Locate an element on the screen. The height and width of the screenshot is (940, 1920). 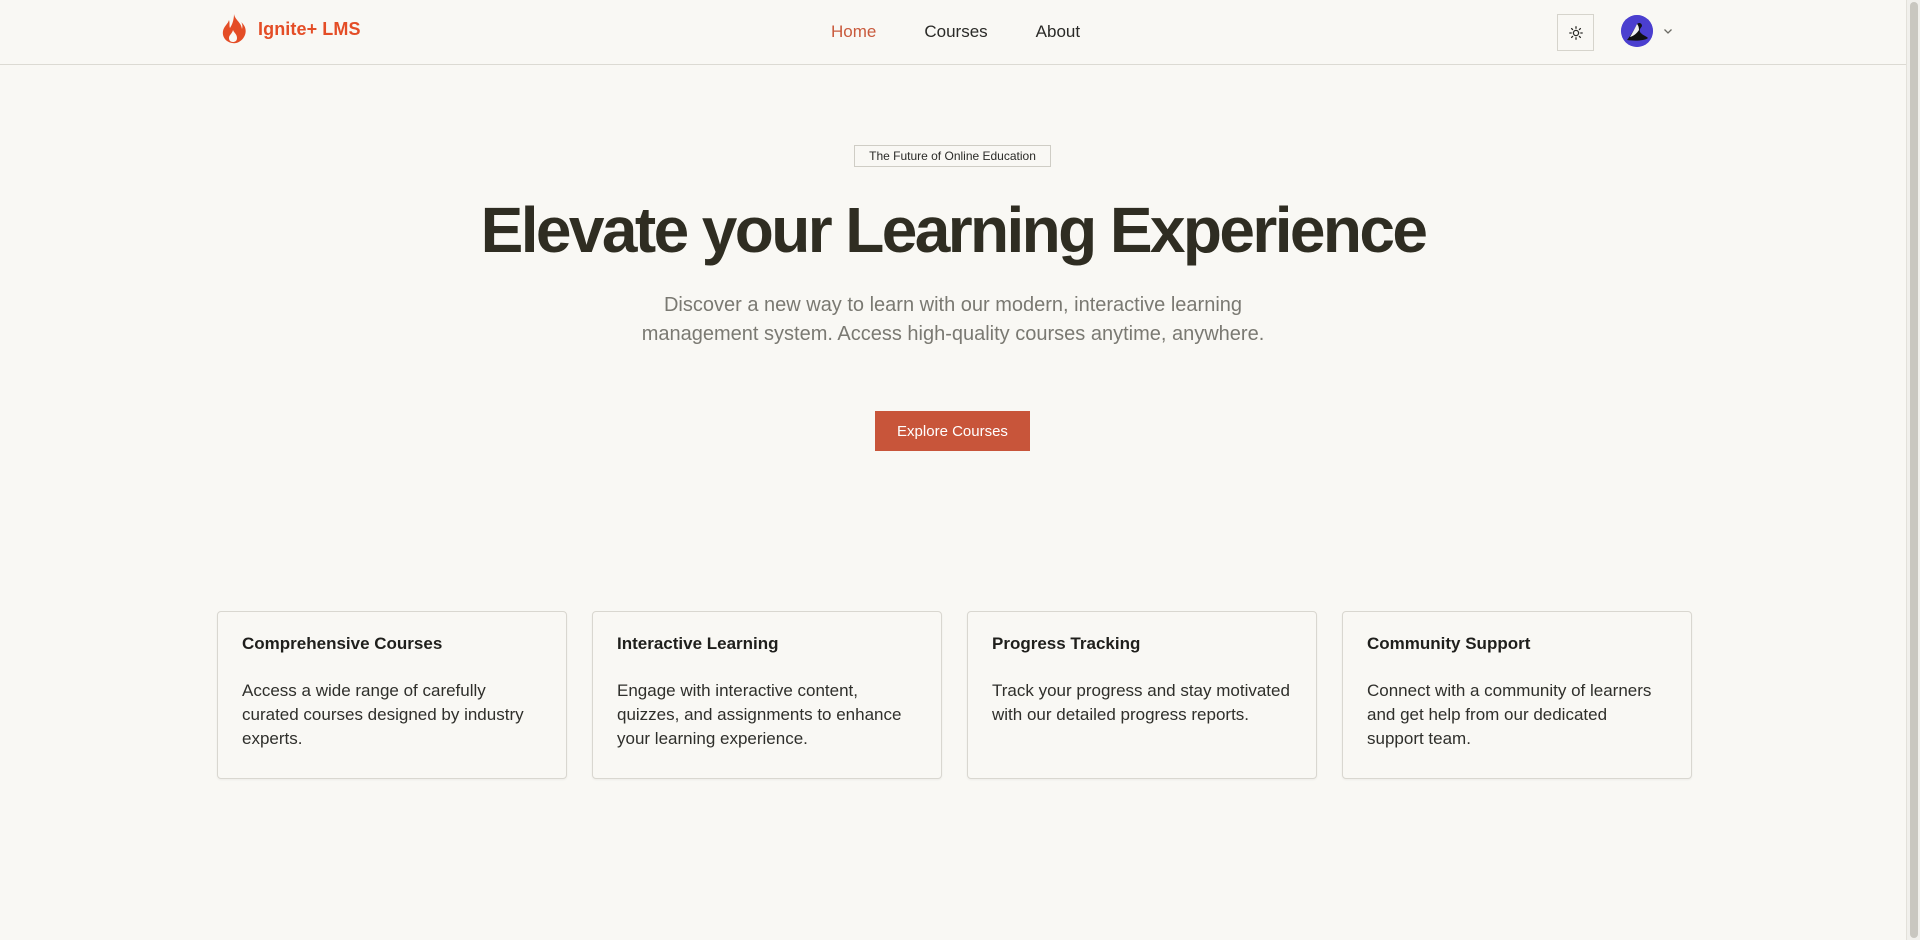
hero-badge: The Future of Online Education is located at coordinates (952, 156).